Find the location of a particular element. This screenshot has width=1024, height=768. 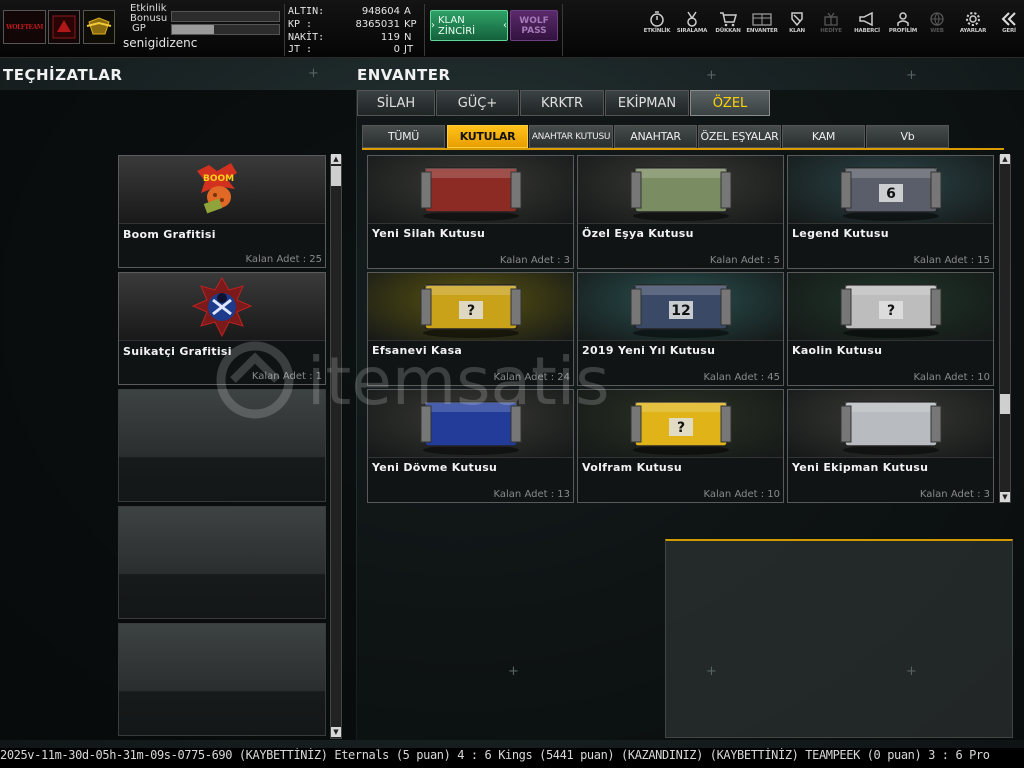

nav-back: GERİ is located at coordinates (1008, 26).